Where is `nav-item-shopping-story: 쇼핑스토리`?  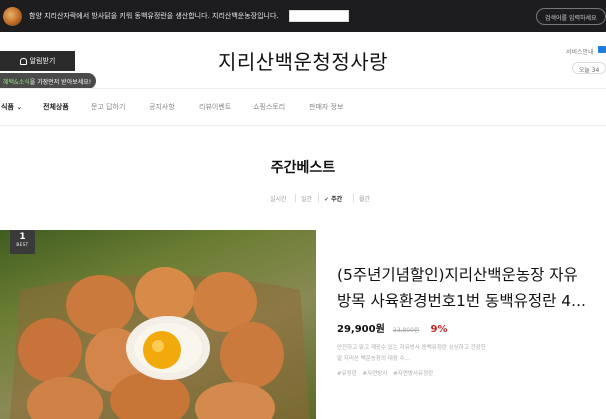 nav-item-shopping-story: 쇼핑스토리 is located at coordinates (269, 107).